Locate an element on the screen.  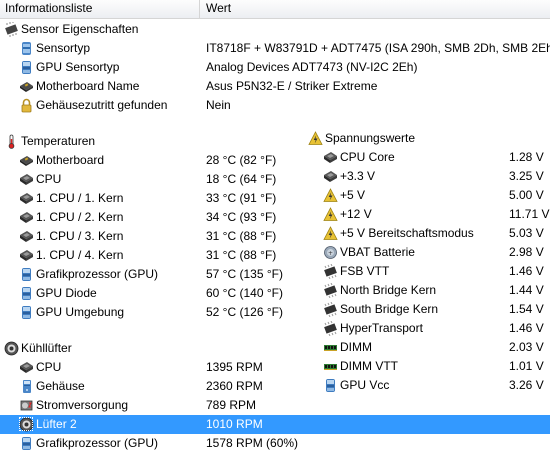
sensor-label: GPU Diode is located at coordinates (66, 293).